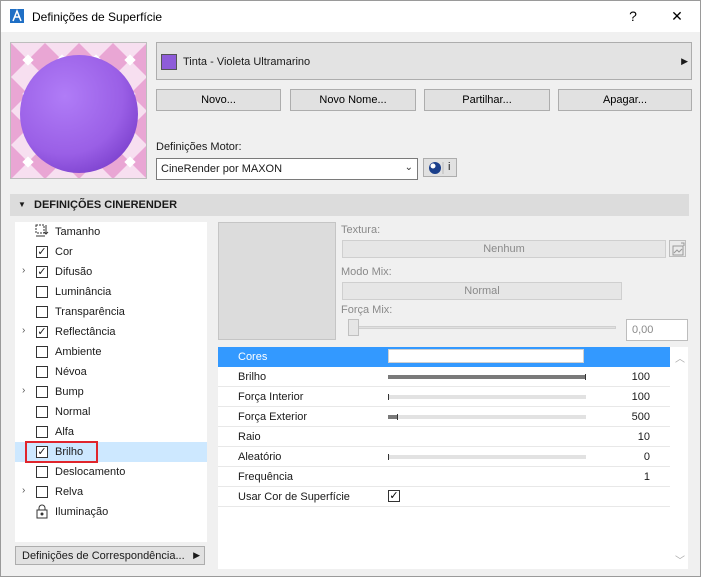  What do you see at coordinates (394, 496) in the screenshot?
I see `param-checkbox: ✓` at bounding box center [394, 496].